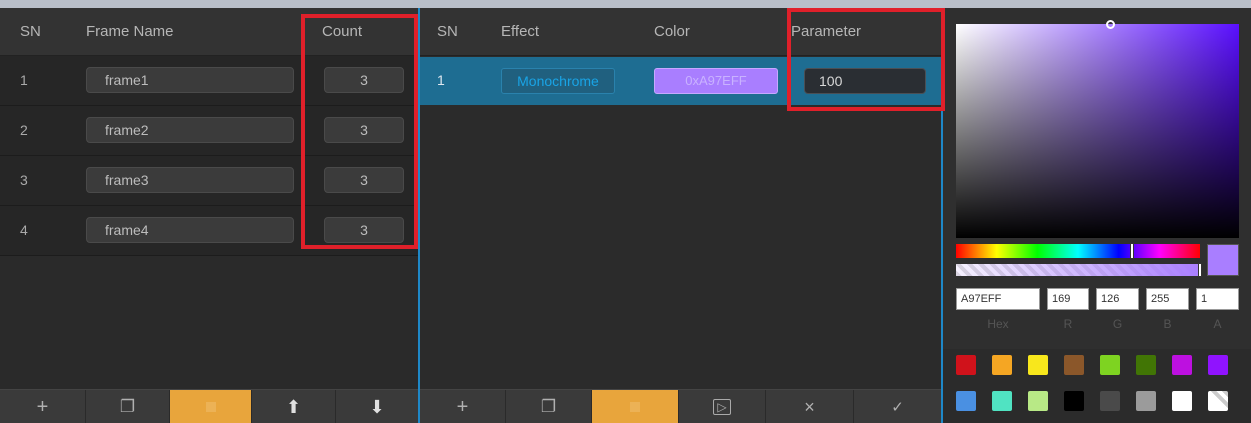 This screenshot has width=1251, height=423. Describe the element at coordinates (1074, 365) in the screenshot. I see `swatch-brown` at that location.